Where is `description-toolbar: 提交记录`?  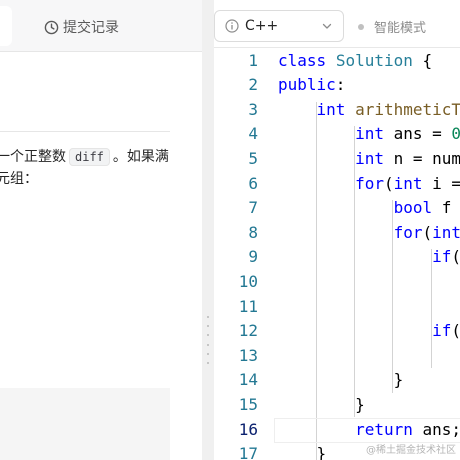
description-toolbar: 提交记录 is located at coordinates (101, 26).